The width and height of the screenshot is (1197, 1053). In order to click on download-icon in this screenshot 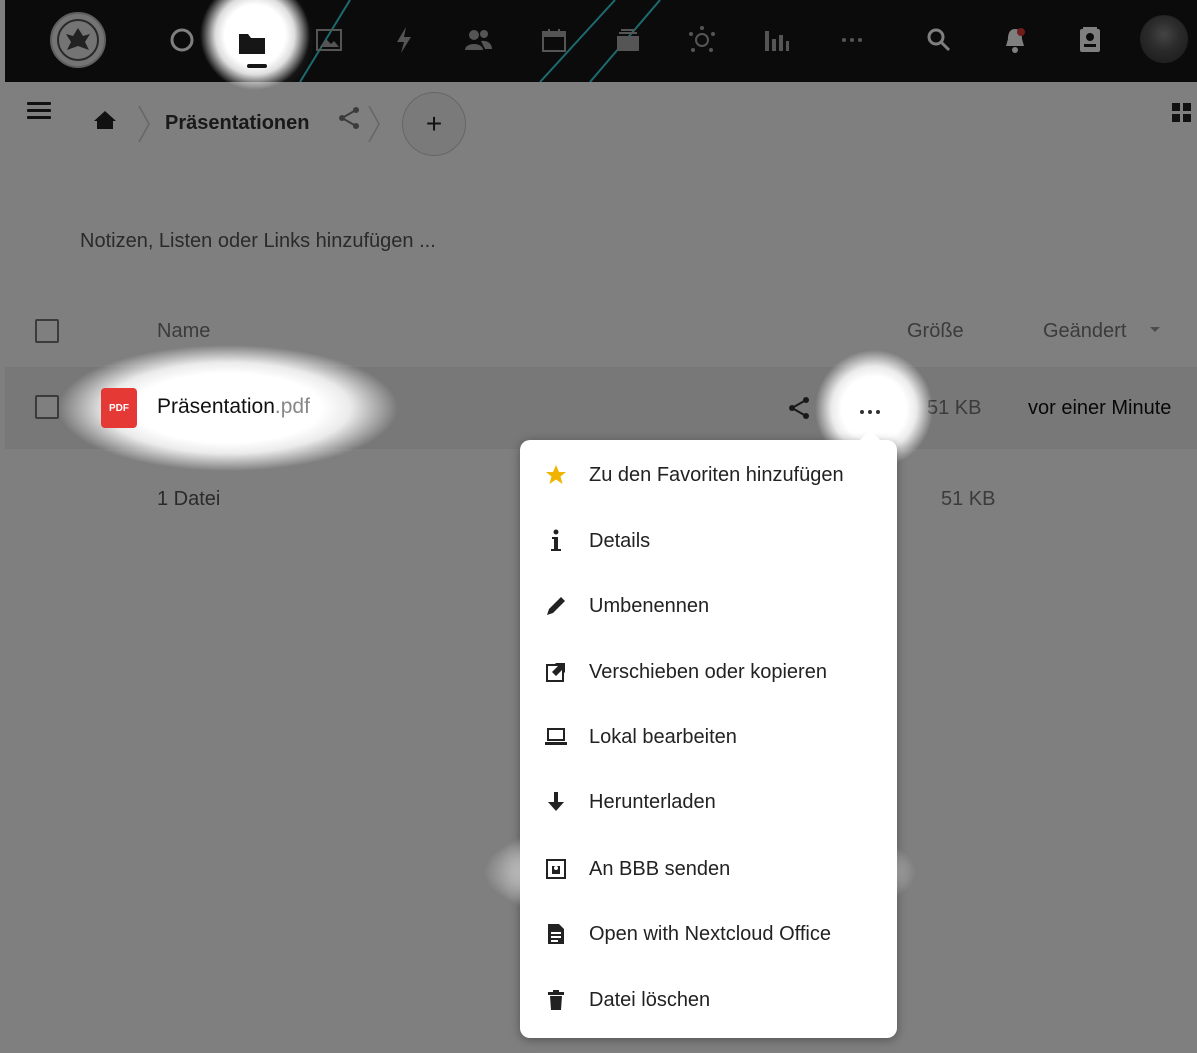, I will do `click(556, 802)`.